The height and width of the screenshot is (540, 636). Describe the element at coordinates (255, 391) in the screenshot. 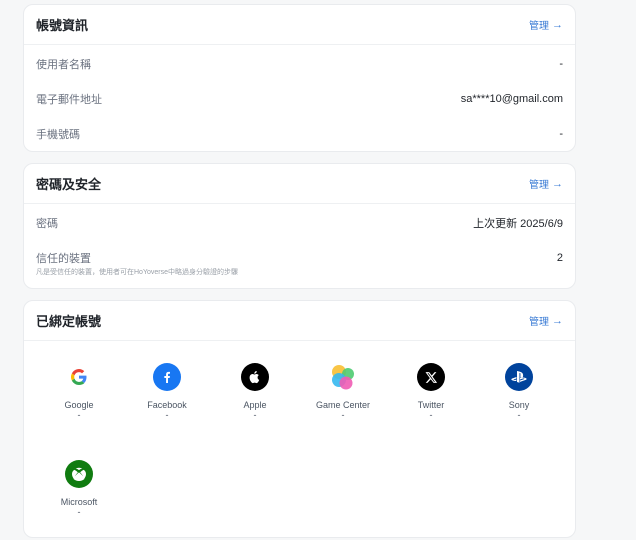

I see `account-apple: Apple -` at that location.